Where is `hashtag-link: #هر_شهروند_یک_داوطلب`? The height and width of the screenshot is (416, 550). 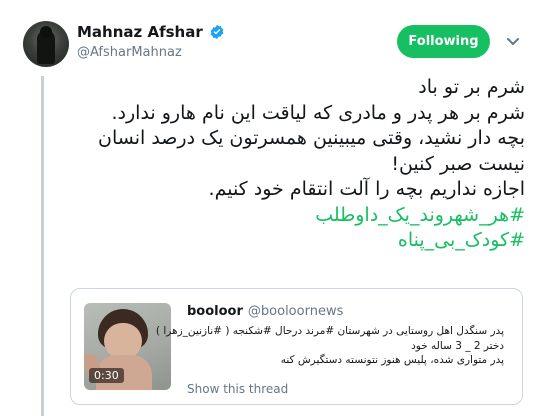 hashtag-link: #هر_شهروند_یک_داوطلب is located at coordinates (337, 216).